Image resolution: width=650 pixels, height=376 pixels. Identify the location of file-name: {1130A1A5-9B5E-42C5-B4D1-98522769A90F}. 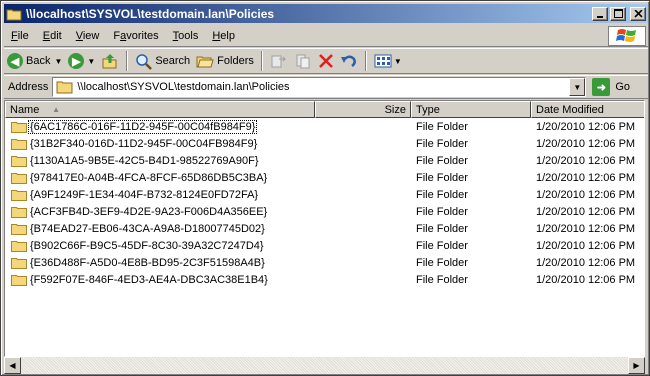
(144, 161).